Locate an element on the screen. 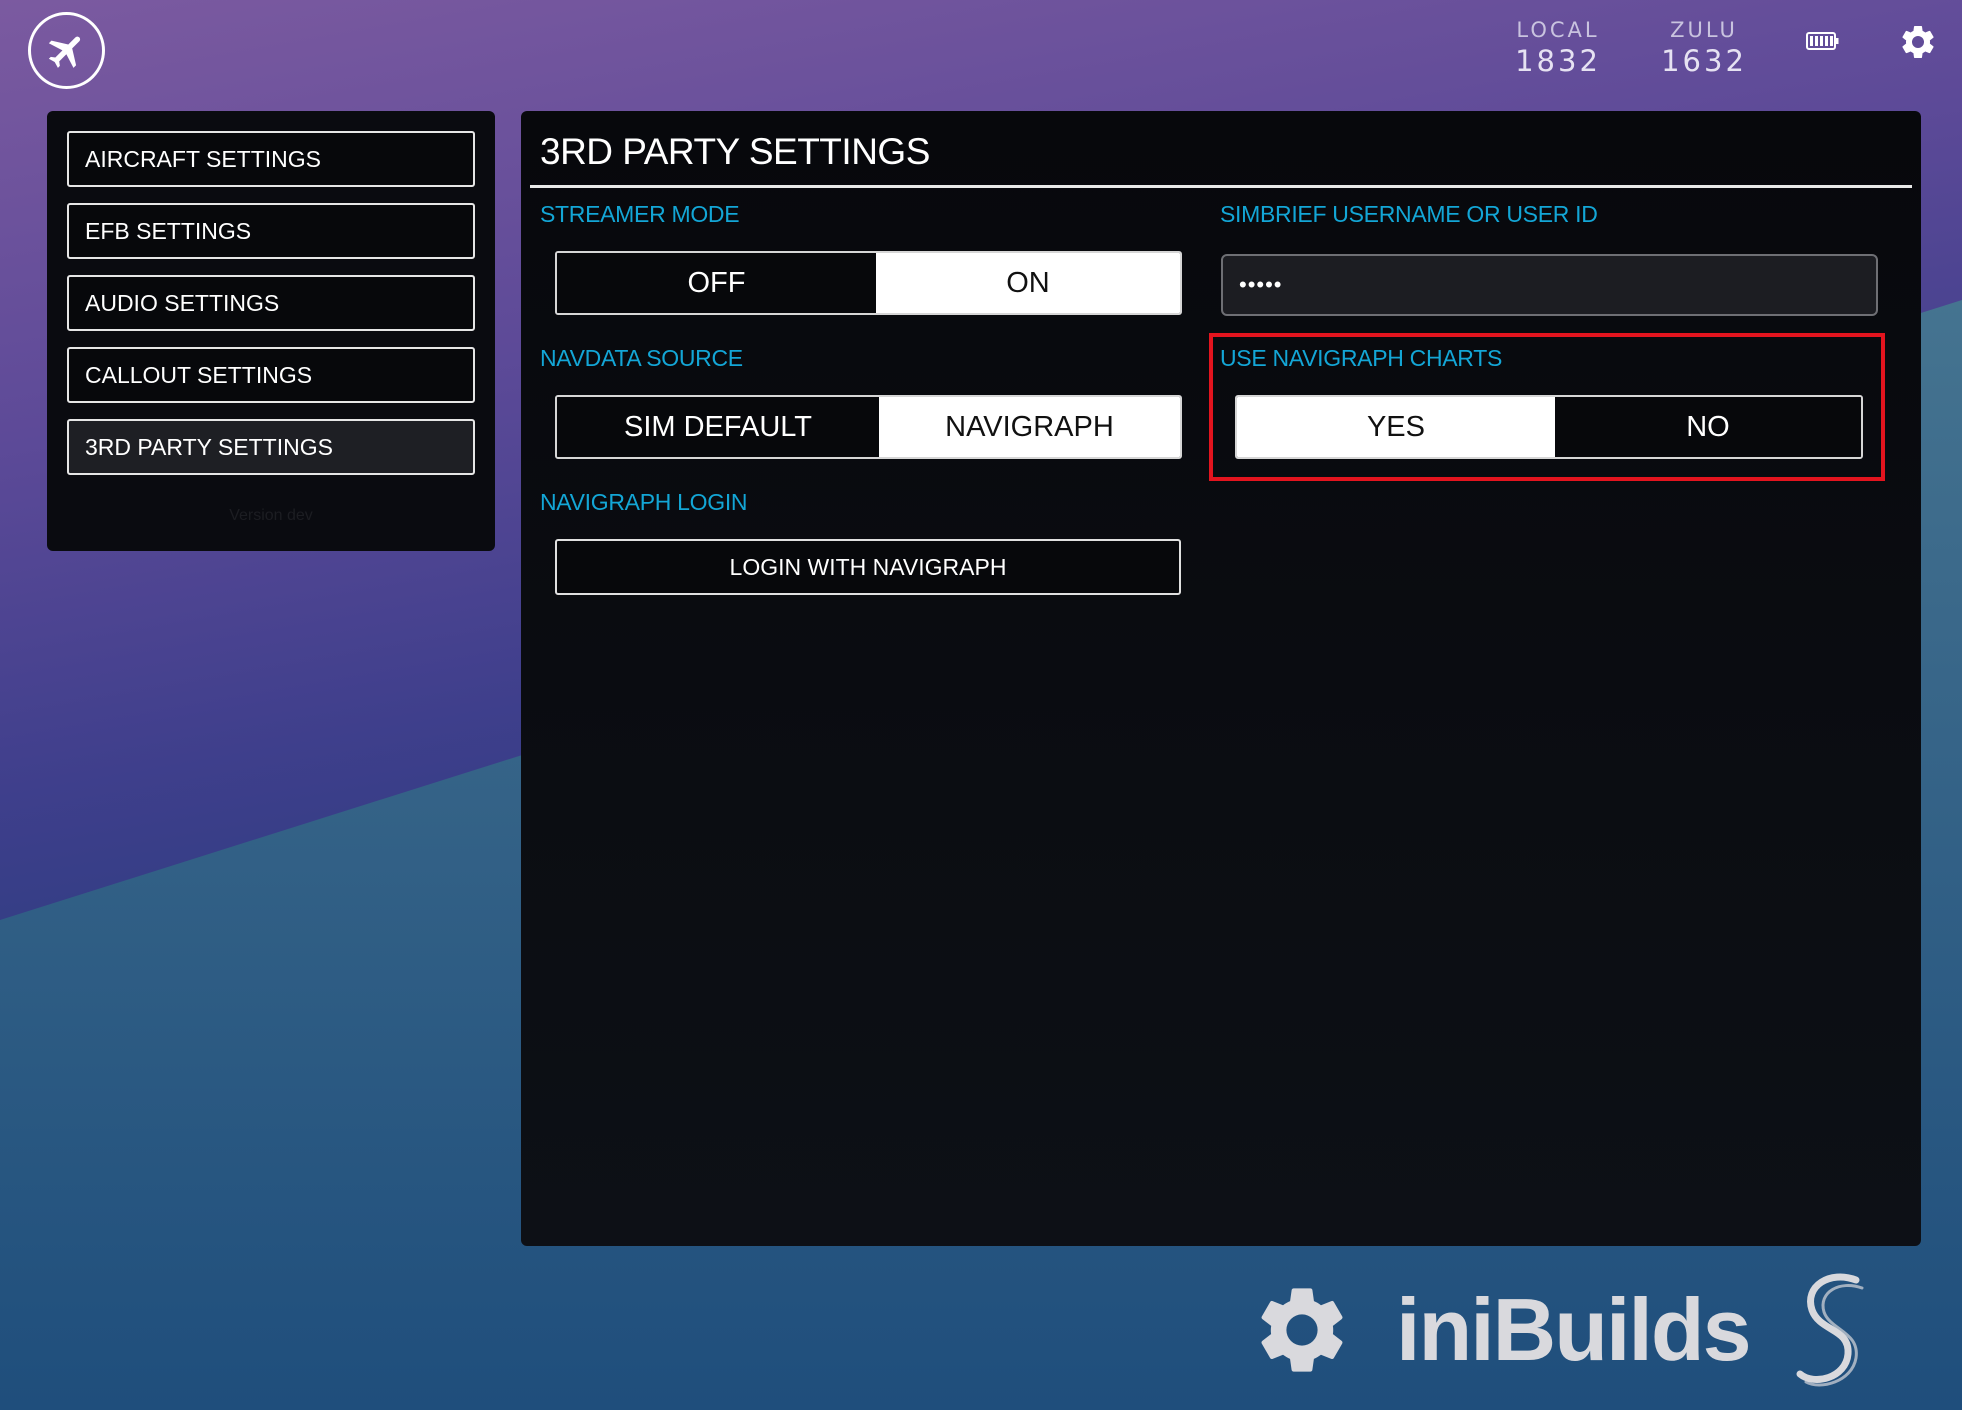 This screenshot has height=1410, width=1962. highlight-box is located at coordinates (1547, 407).